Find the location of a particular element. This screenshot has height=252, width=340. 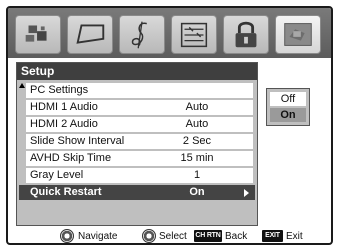

row-label: HDMI 1 Audio is located at coordinates (64, 107).